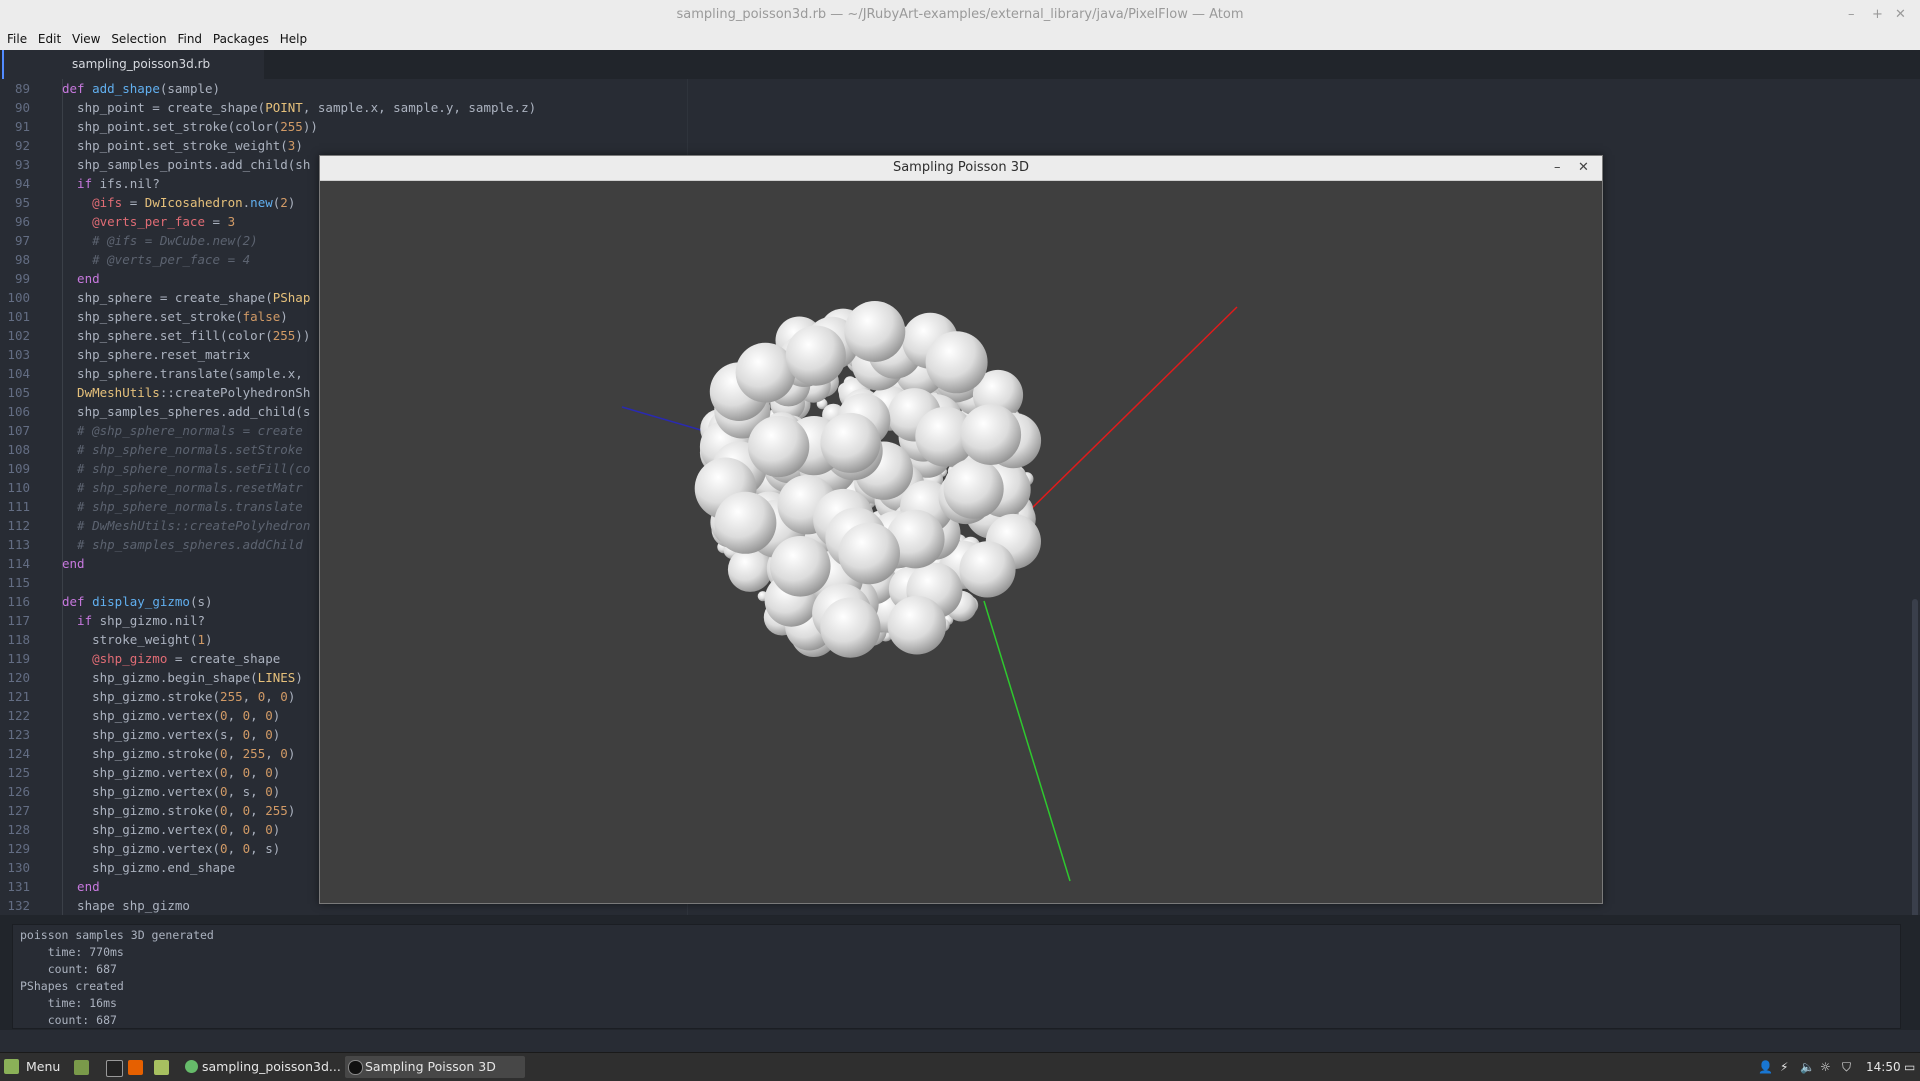 Image resolution: width=1920 pixels, height=1081 pixels. I want to click on code-token: end, so click(81, 278).